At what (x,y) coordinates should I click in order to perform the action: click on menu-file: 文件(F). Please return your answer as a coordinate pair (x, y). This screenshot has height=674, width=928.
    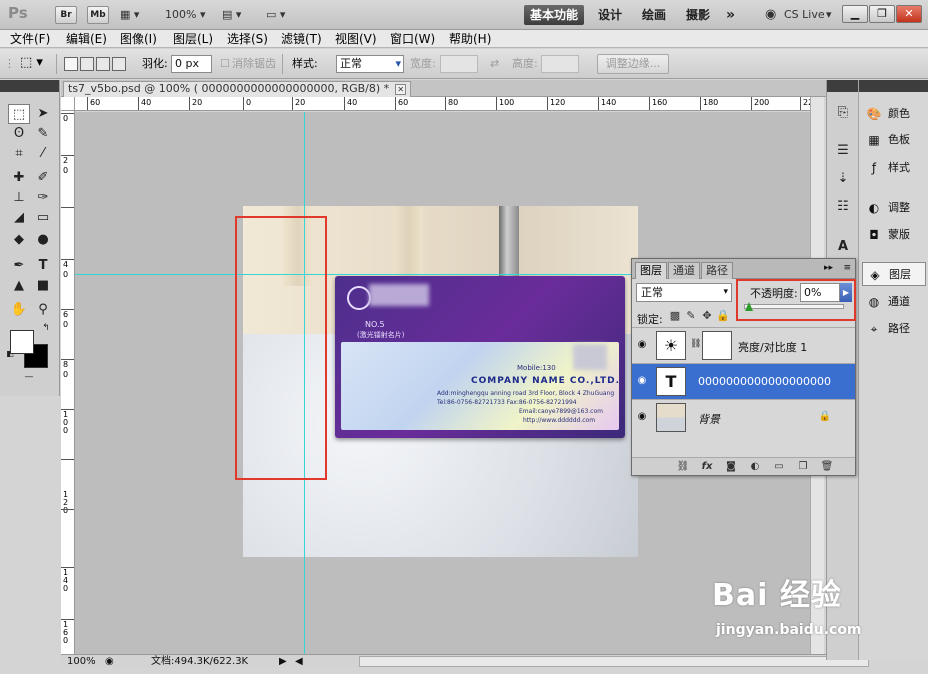
    Looking at the image, I should click on (30, 39).